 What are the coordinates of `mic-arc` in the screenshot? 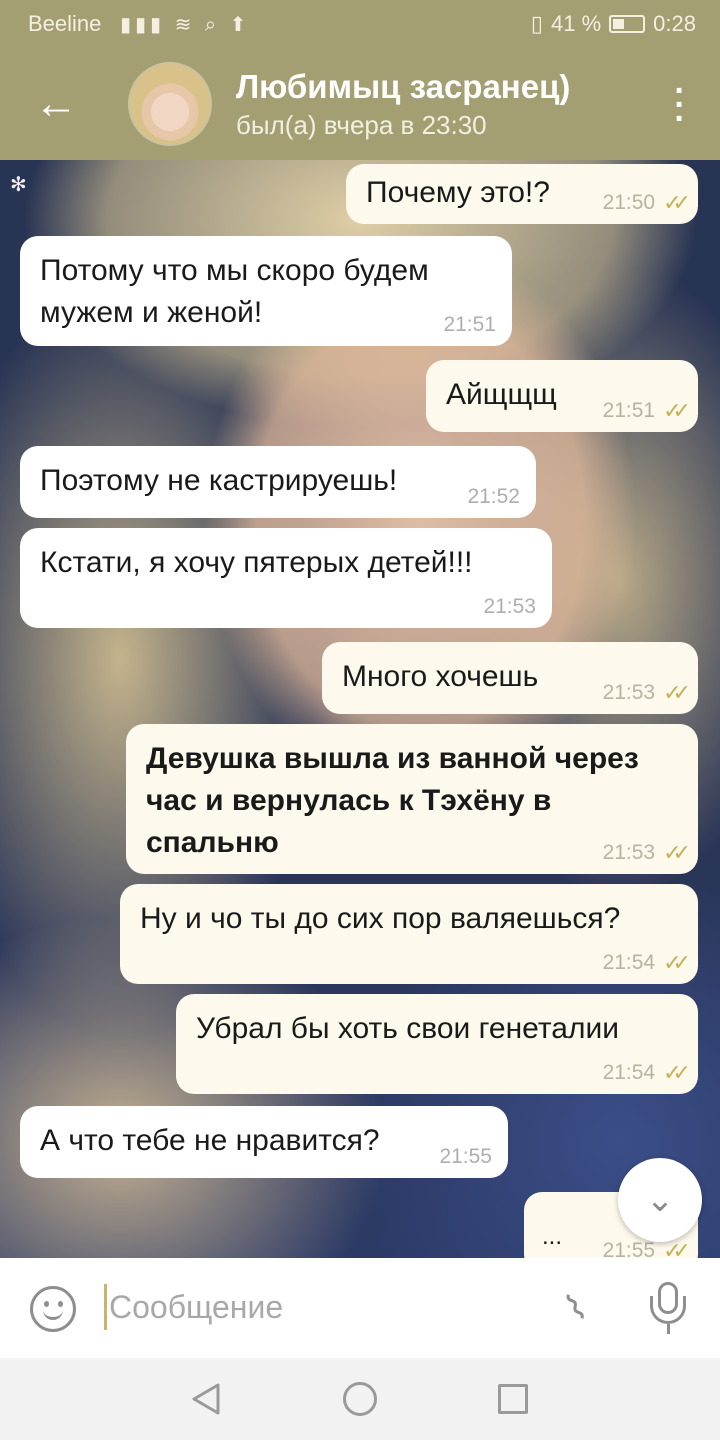 It's located at (668, 1310).